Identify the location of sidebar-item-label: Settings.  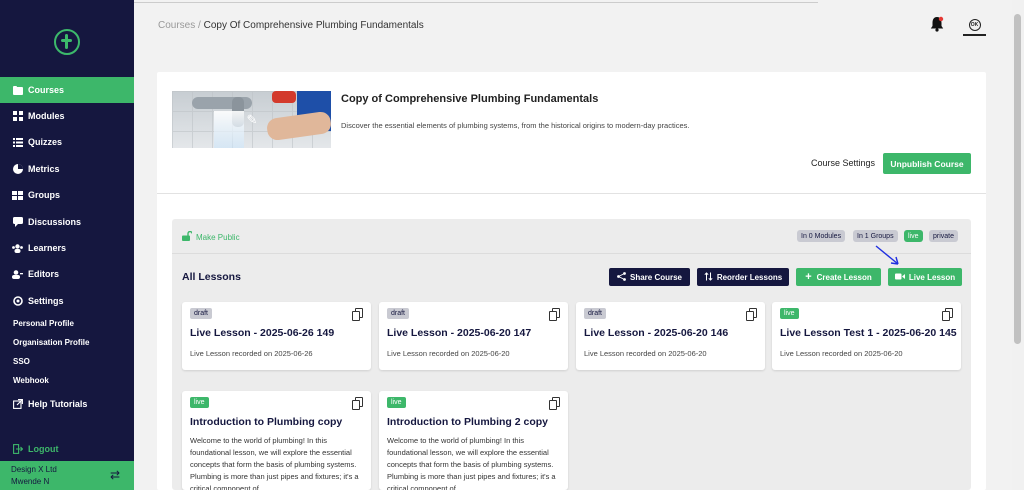
(46, 301).